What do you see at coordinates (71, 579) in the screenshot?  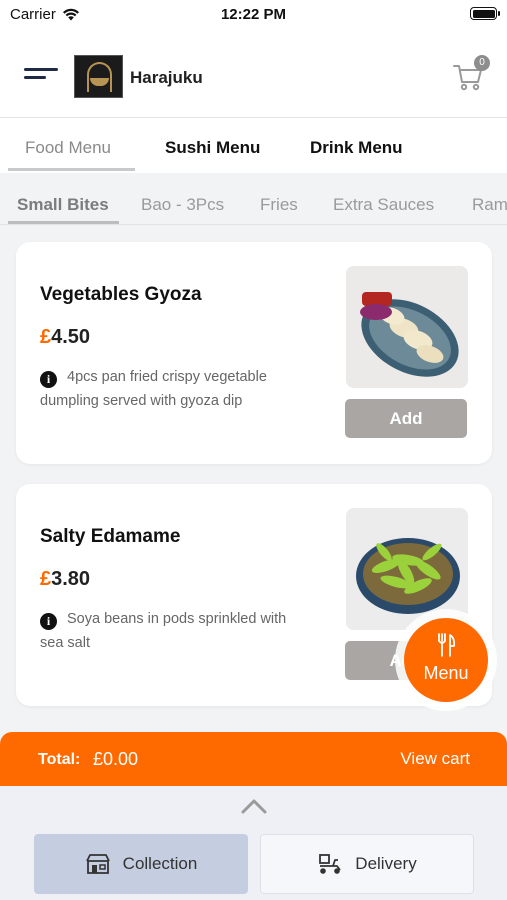 I see `price-value: 3.80` at bounding box center [71, 579].